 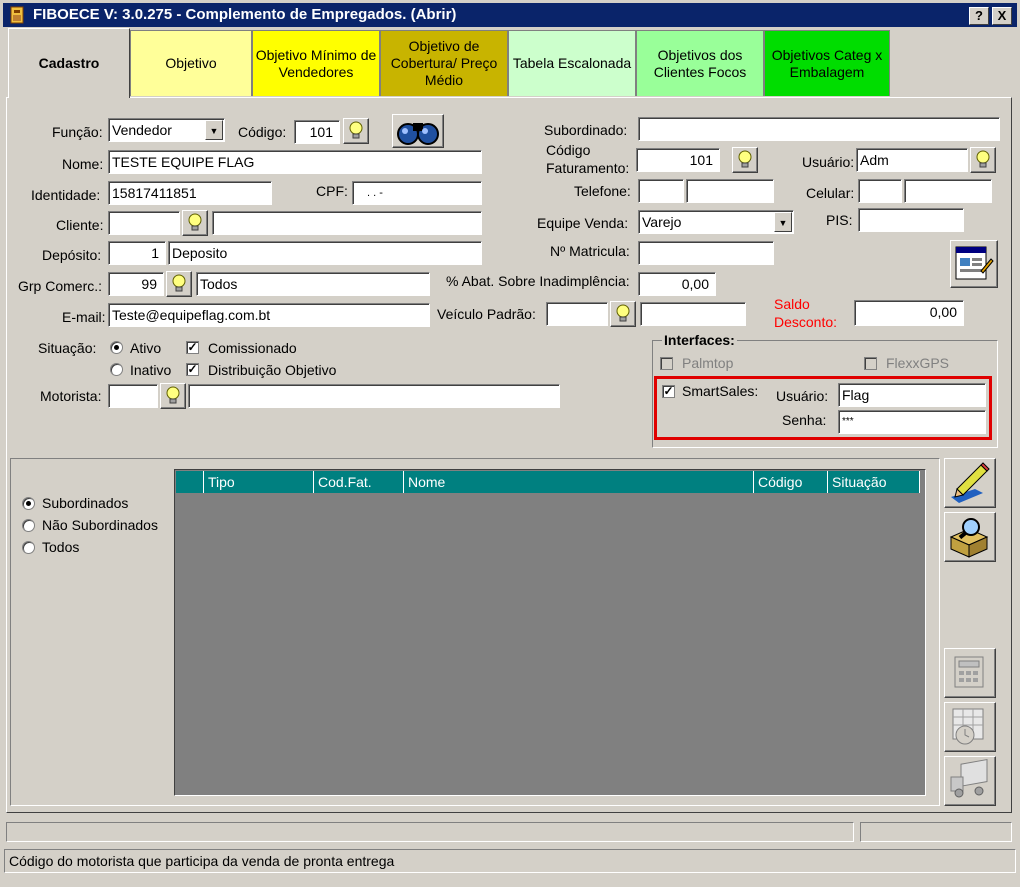 I want to click on nome-field: TESTE EQUIPE FLAG, so click(x=295, y=162).